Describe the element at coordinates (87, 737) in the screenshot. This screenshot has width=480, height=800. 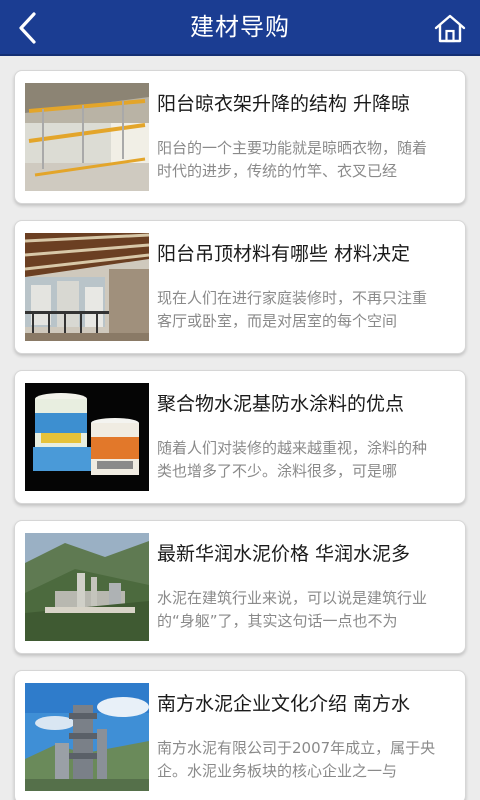
I see `cement-factory-tower-photo` at that location.